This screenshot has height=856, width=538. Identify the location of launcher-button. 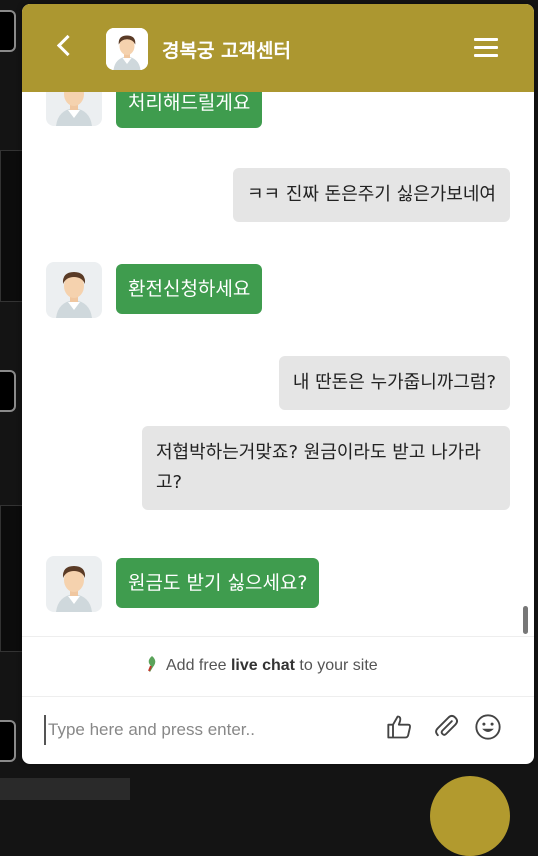
(470, 816).